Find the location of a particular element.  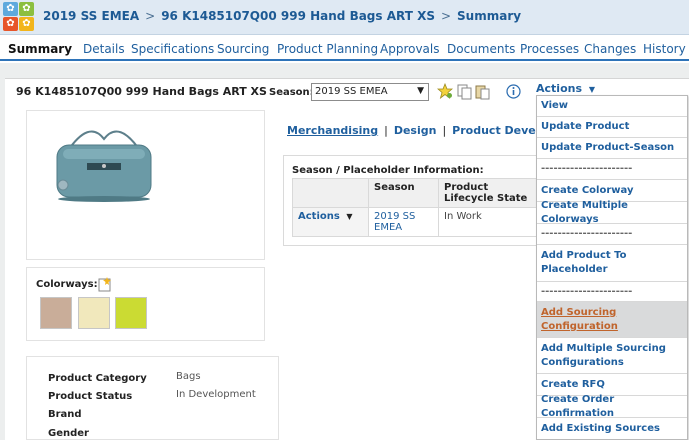

table-row: Actions ▼ 2019 SS EMEA In Work is located at coordinates (416, 222).